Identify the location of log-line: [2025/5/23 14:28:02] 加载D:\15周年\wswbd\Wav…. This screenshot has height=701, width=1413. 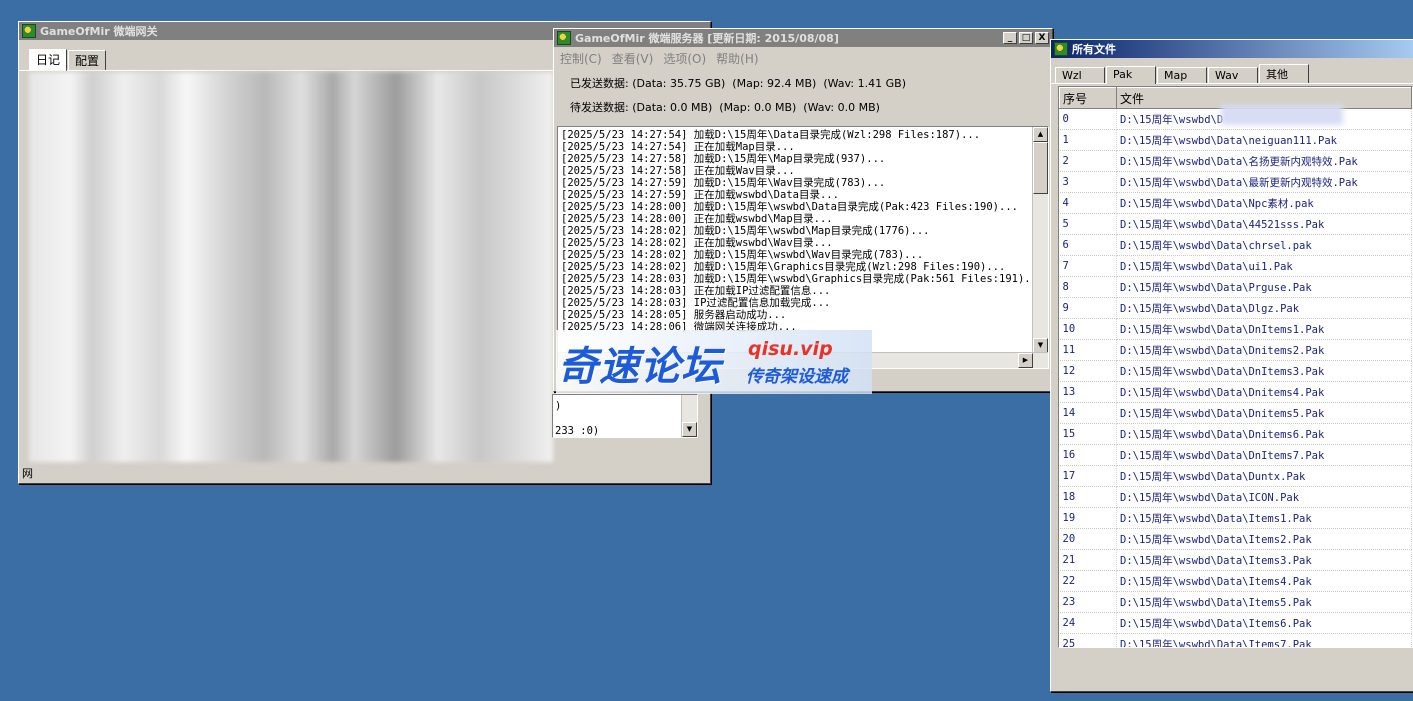
(742, 255).